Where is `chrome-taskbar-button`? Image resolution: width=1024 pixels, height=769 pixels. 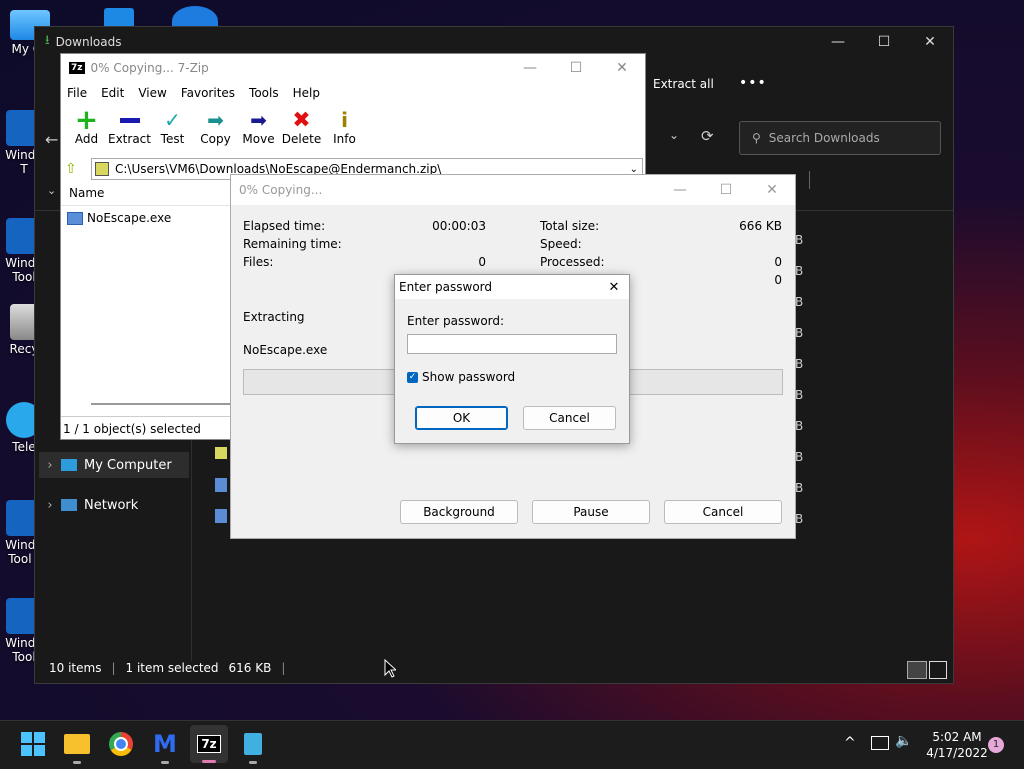
chrome-taskbar-button is located at coordinates (121, 744).